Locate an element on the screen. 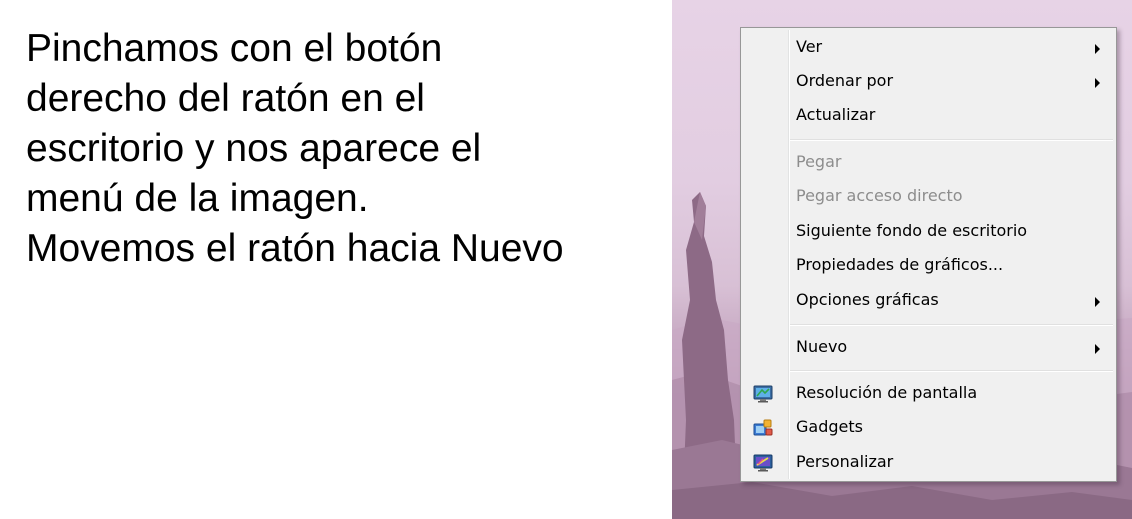  menu-item-label: Gadgets is located at coordinates (829, 426).